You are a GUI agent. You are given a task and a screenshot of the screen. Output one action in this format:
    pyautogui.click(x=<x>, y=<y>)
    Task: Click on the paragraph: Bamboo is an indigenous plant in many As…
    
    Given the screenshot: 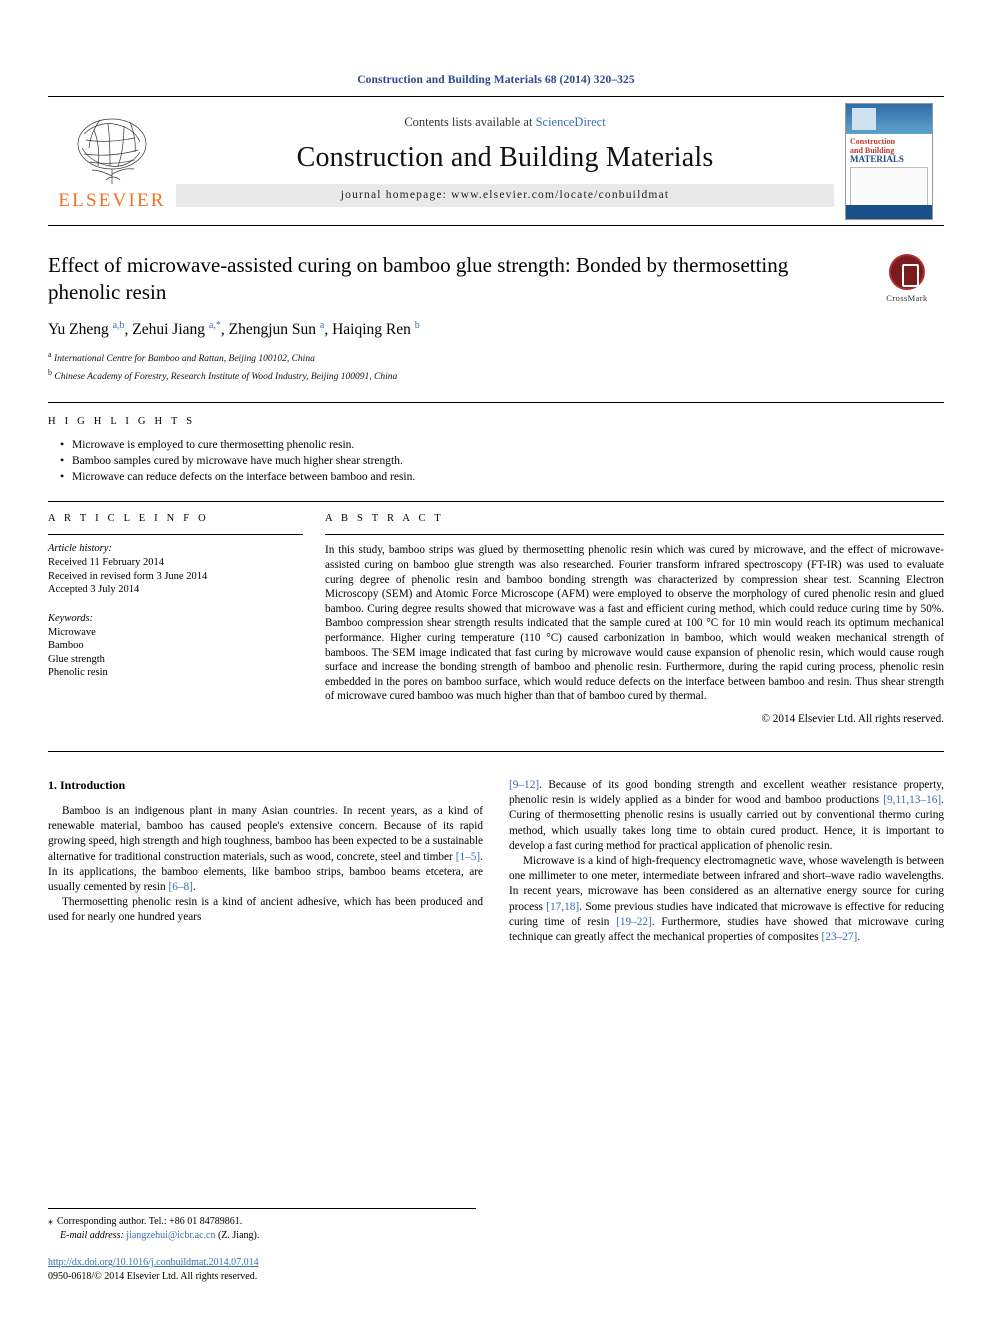 What is the action you would take?
    pyautogui.click(x=265, y=849)
    